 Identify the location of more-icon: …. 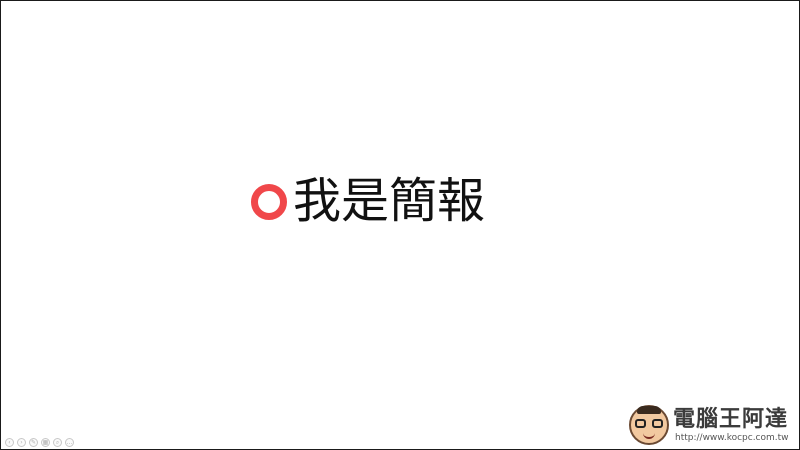
(69, 442).